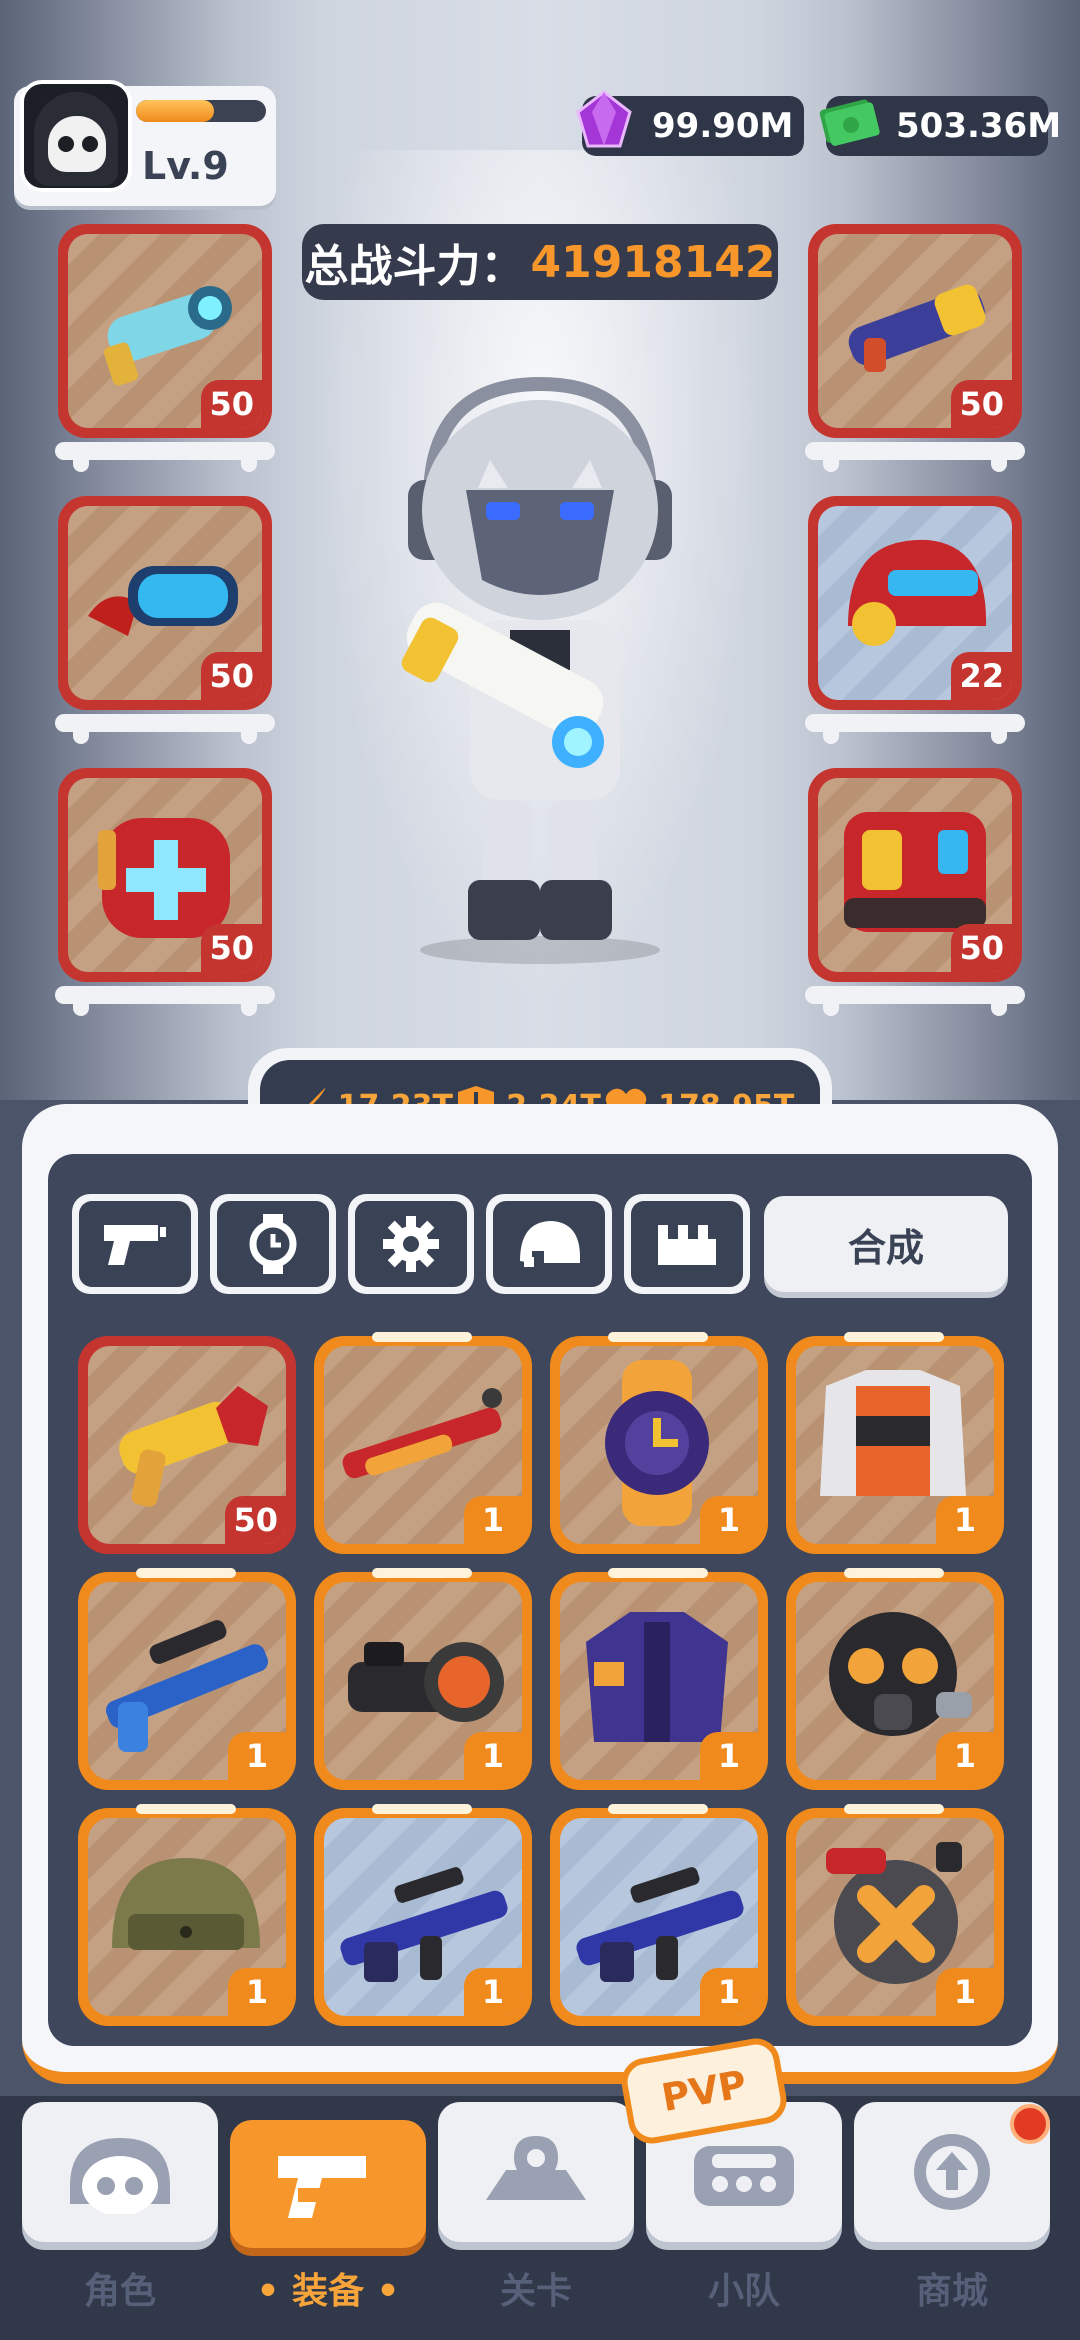  What do you see at coordinates (423, 1443) in the screenshot?
I see `inventory-item-shotgun: 1` at bounding box center [423, 1443].